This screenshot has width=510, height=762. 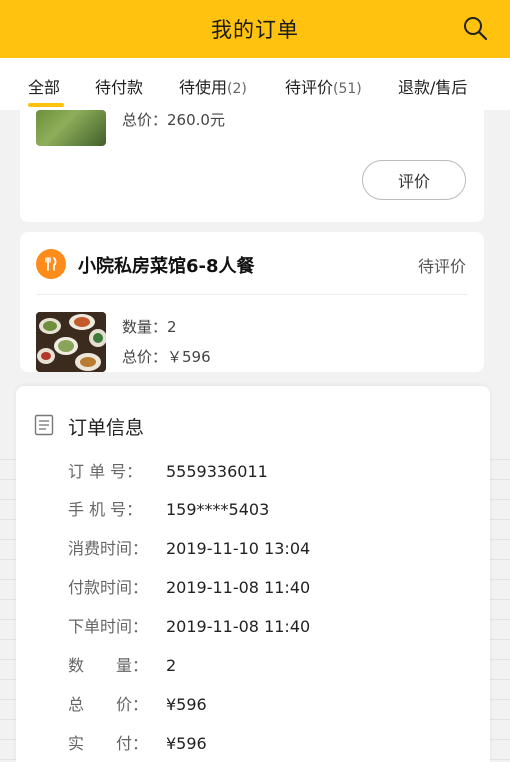 What do you see at coordinates (217, 471) in the screenshot?
I see `order-number: 5559336011` at bounding box center [217, 471].